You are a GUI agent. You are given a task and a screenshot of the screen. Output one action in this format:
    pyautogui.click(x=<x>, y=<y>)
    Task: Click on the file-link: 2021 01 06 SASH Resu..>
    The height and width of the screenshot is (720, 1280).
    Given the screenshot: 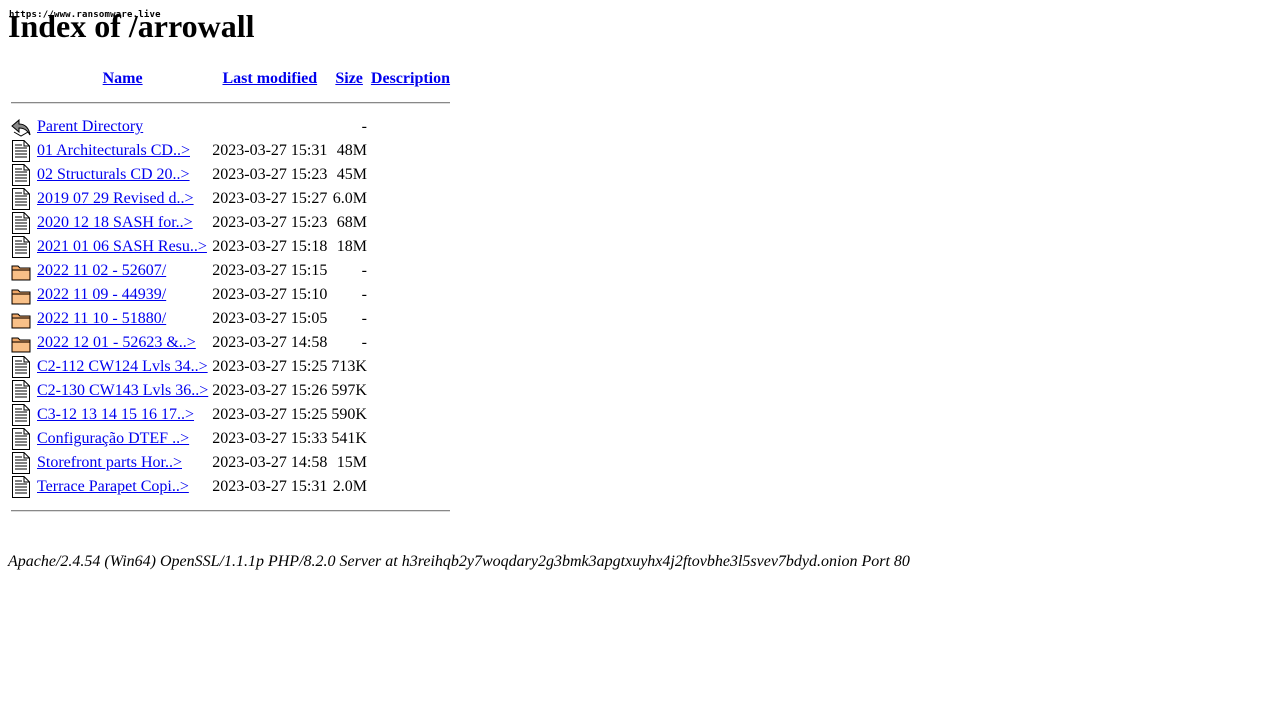 What is the action you would take?
    pyautogui.click(x=122, y=246)
    